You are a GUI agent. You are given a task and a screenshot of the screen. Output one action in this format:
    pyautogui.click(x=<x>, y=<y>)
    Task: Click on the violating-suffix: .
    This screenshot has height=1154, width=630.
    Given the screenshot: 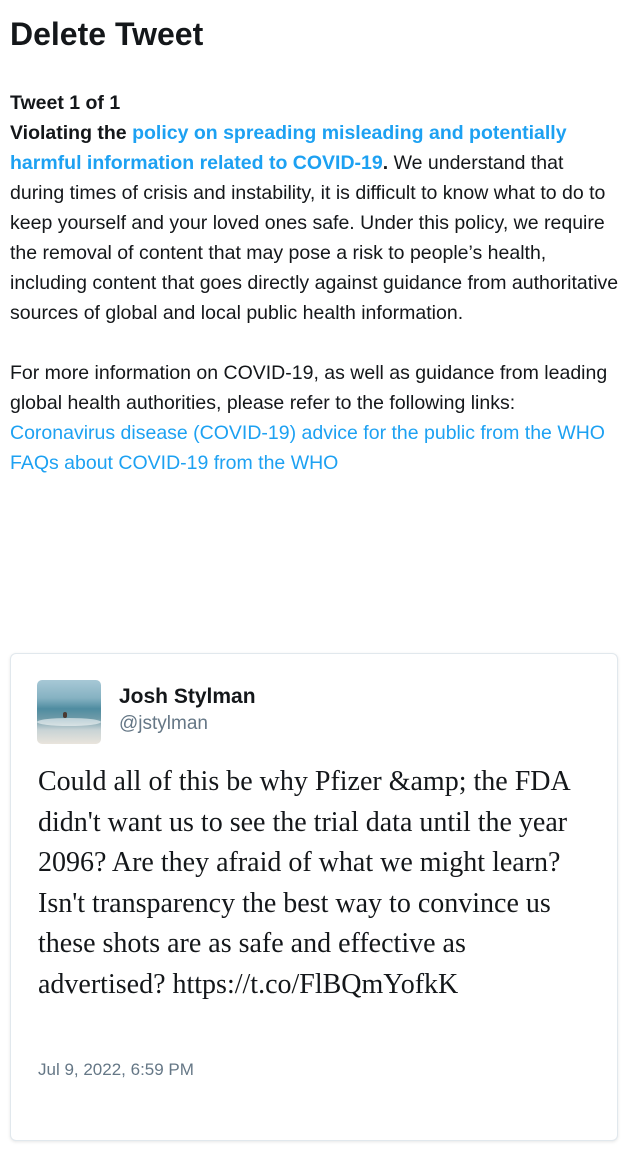 What is the action you would take?
    pyautogui.click(x=385, y=163)
    